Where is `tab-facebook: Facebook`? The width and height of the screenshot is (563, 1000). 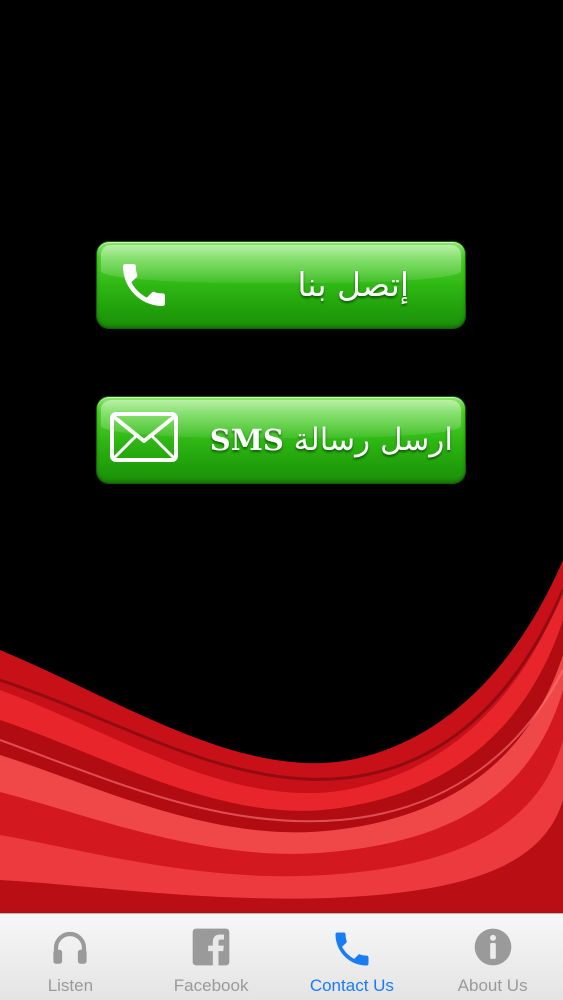
tab-facebook: Facebook is located at coordinates (211, 957).